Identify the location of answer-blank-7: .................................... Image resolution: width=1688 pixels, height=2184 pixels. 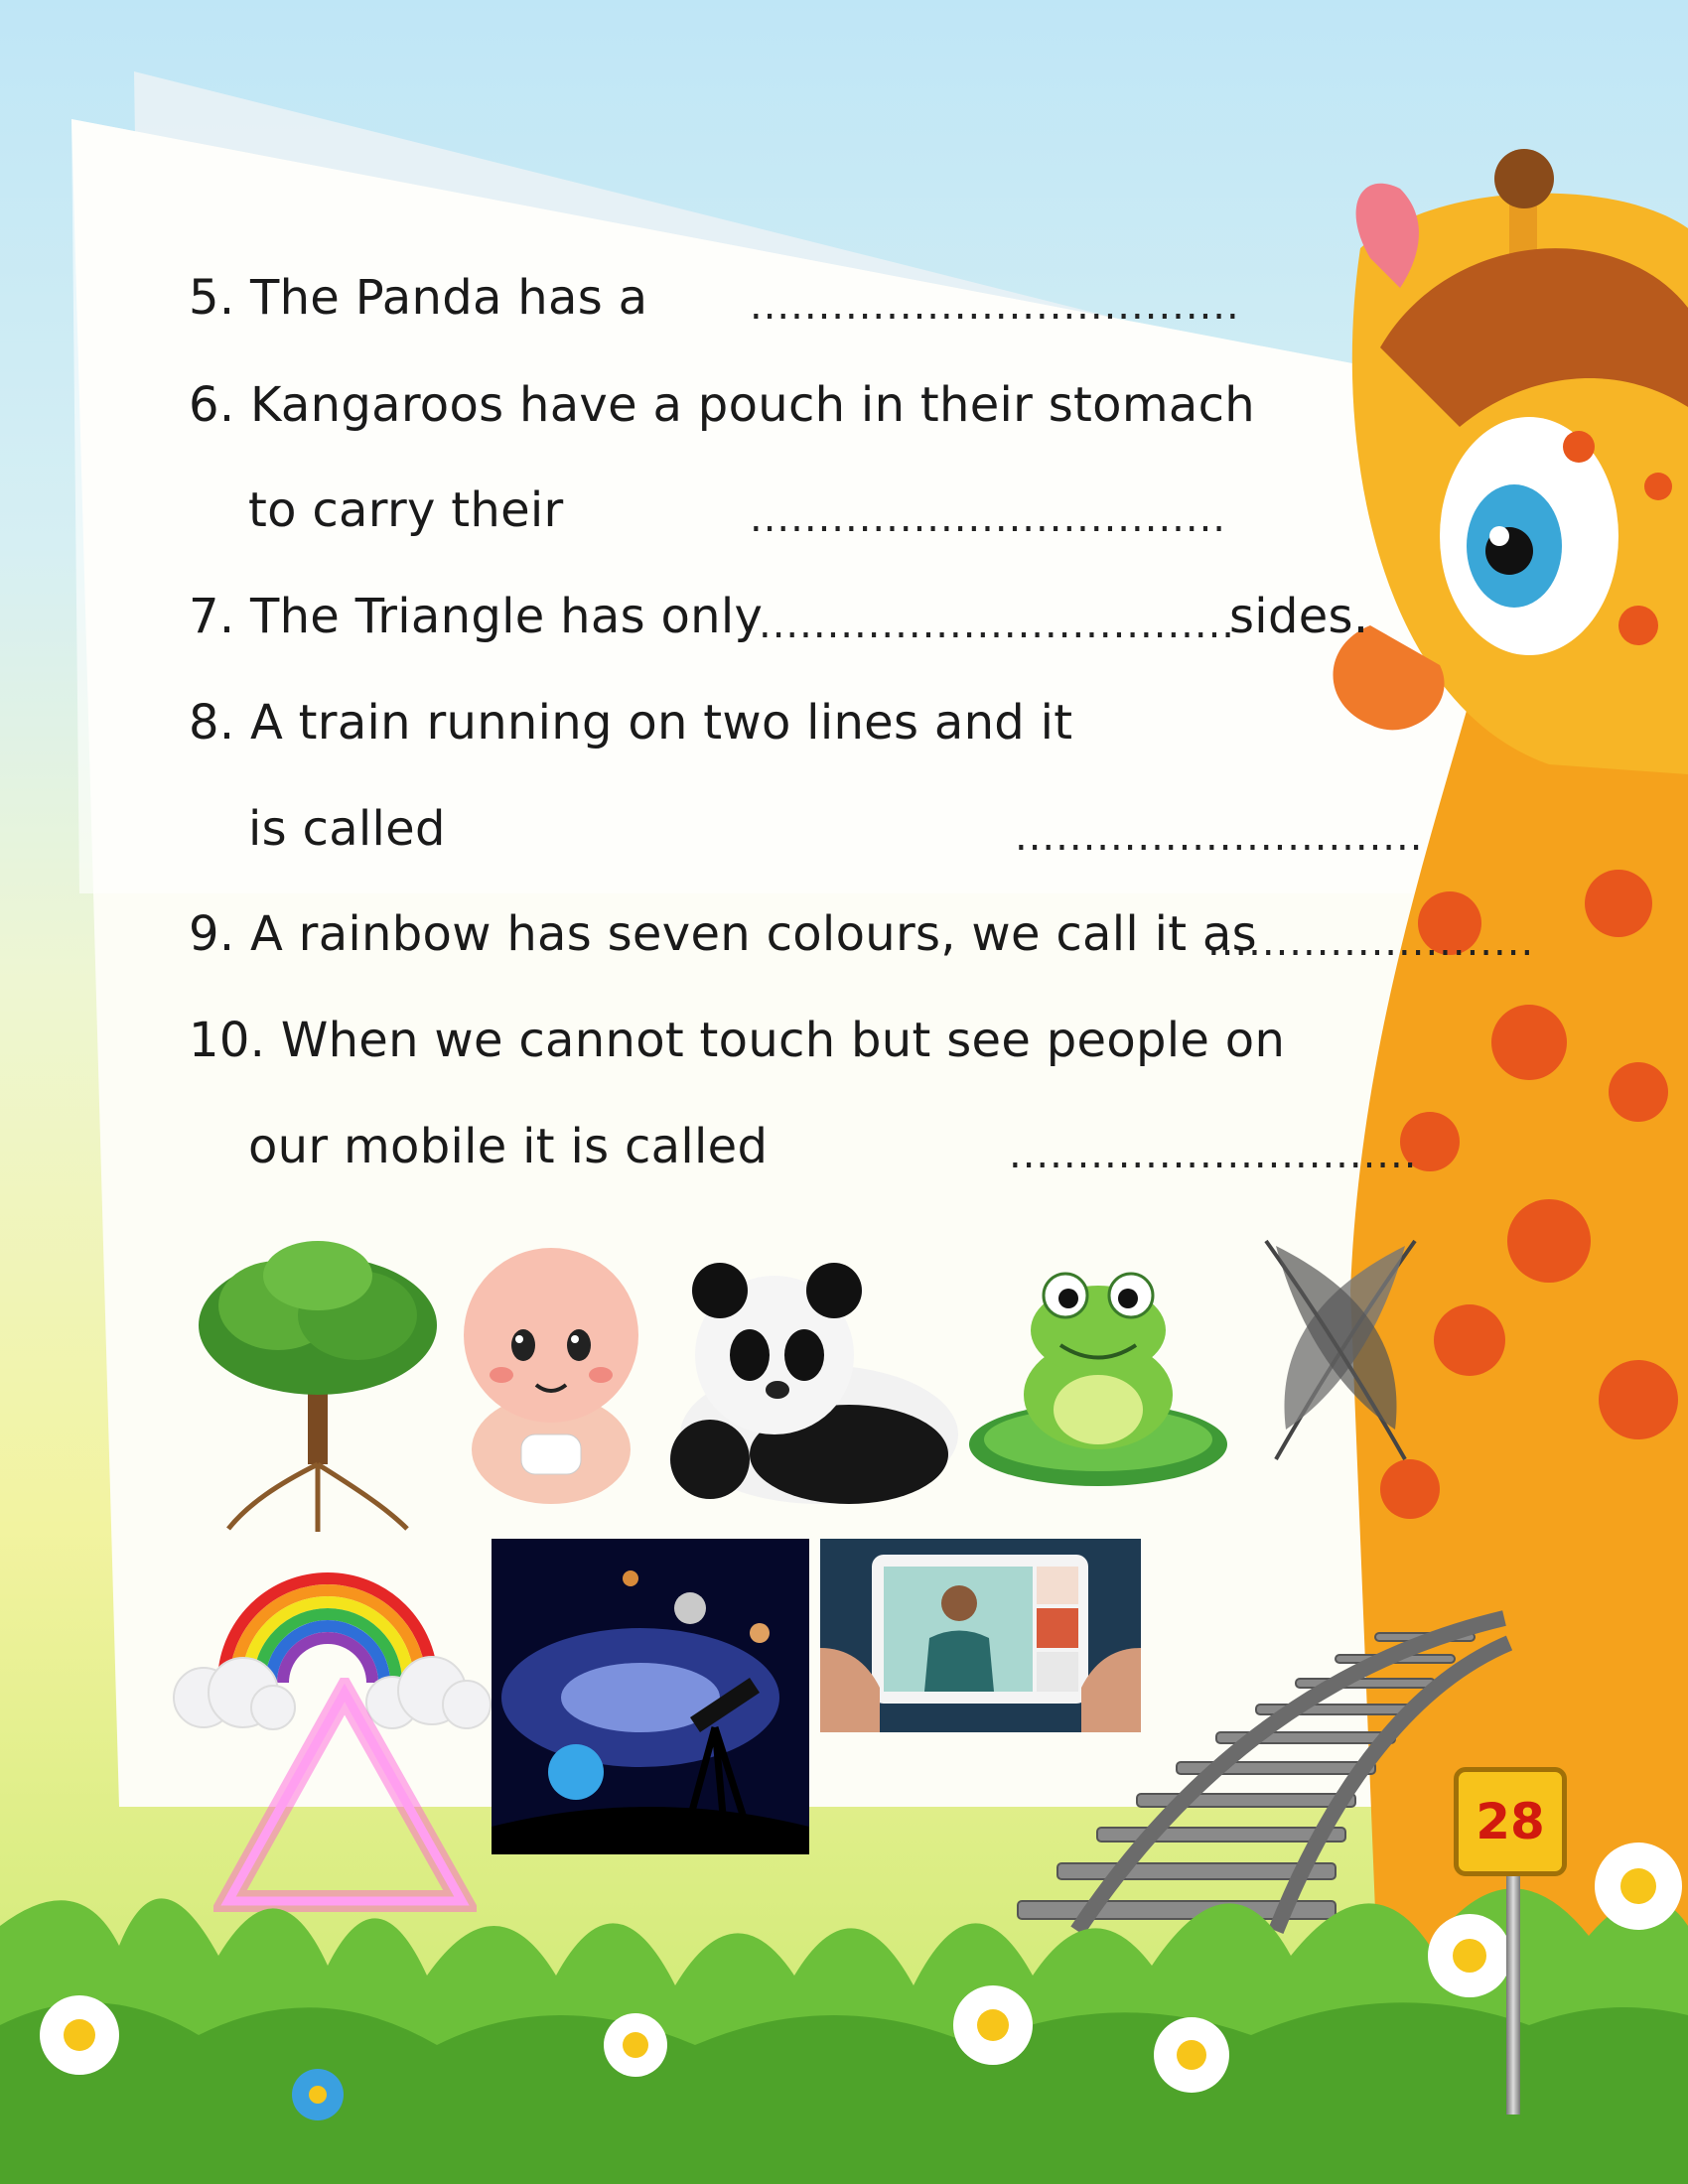
(997, 624).